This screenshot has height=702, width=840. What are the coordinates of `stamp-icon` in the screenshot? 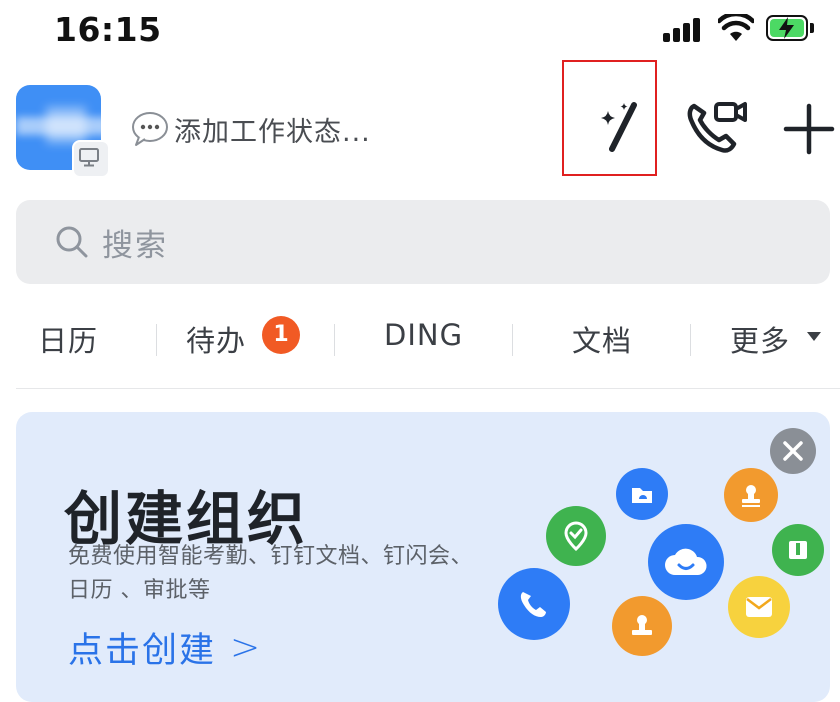 It's located at (642, 626).